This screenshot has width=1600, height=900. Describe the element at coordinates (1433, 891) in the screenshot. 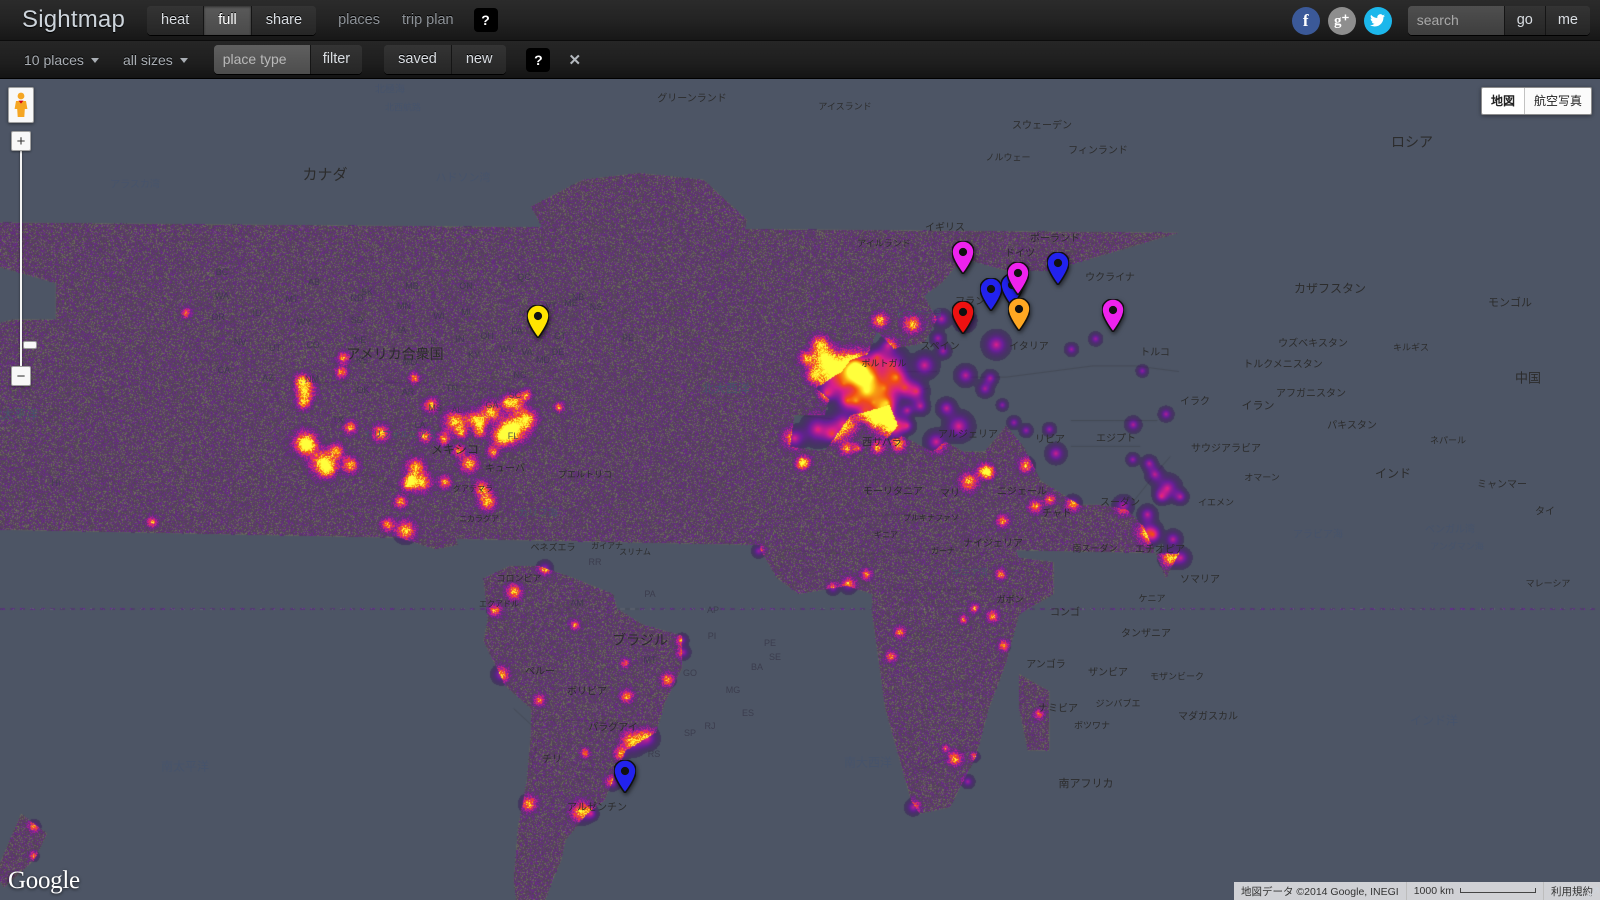

I see `map-scale-label: 1000 km` at that location.